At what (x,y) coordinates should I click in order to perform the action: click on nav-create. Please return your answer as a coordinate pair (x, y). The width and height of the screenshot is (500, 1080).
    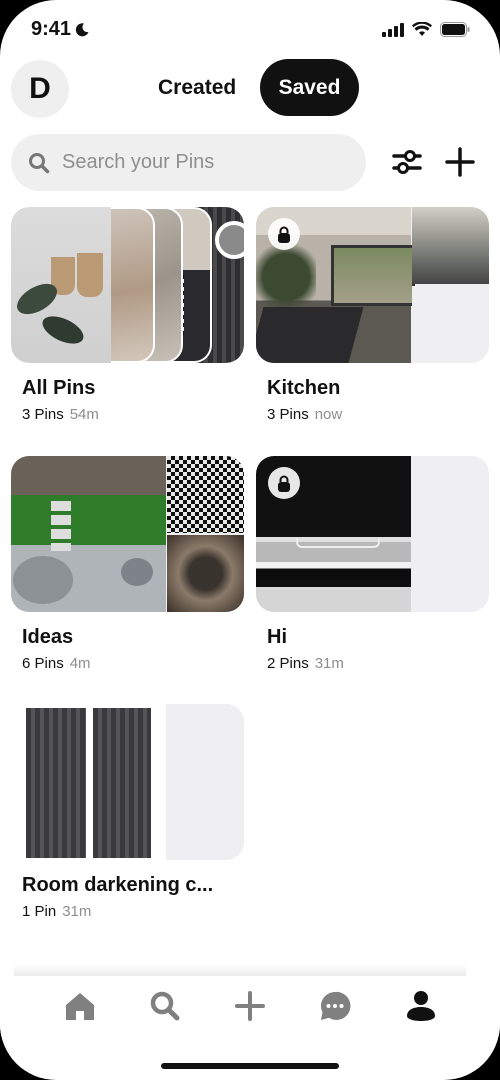
    Looking at the image, I should click on (250, 1006).